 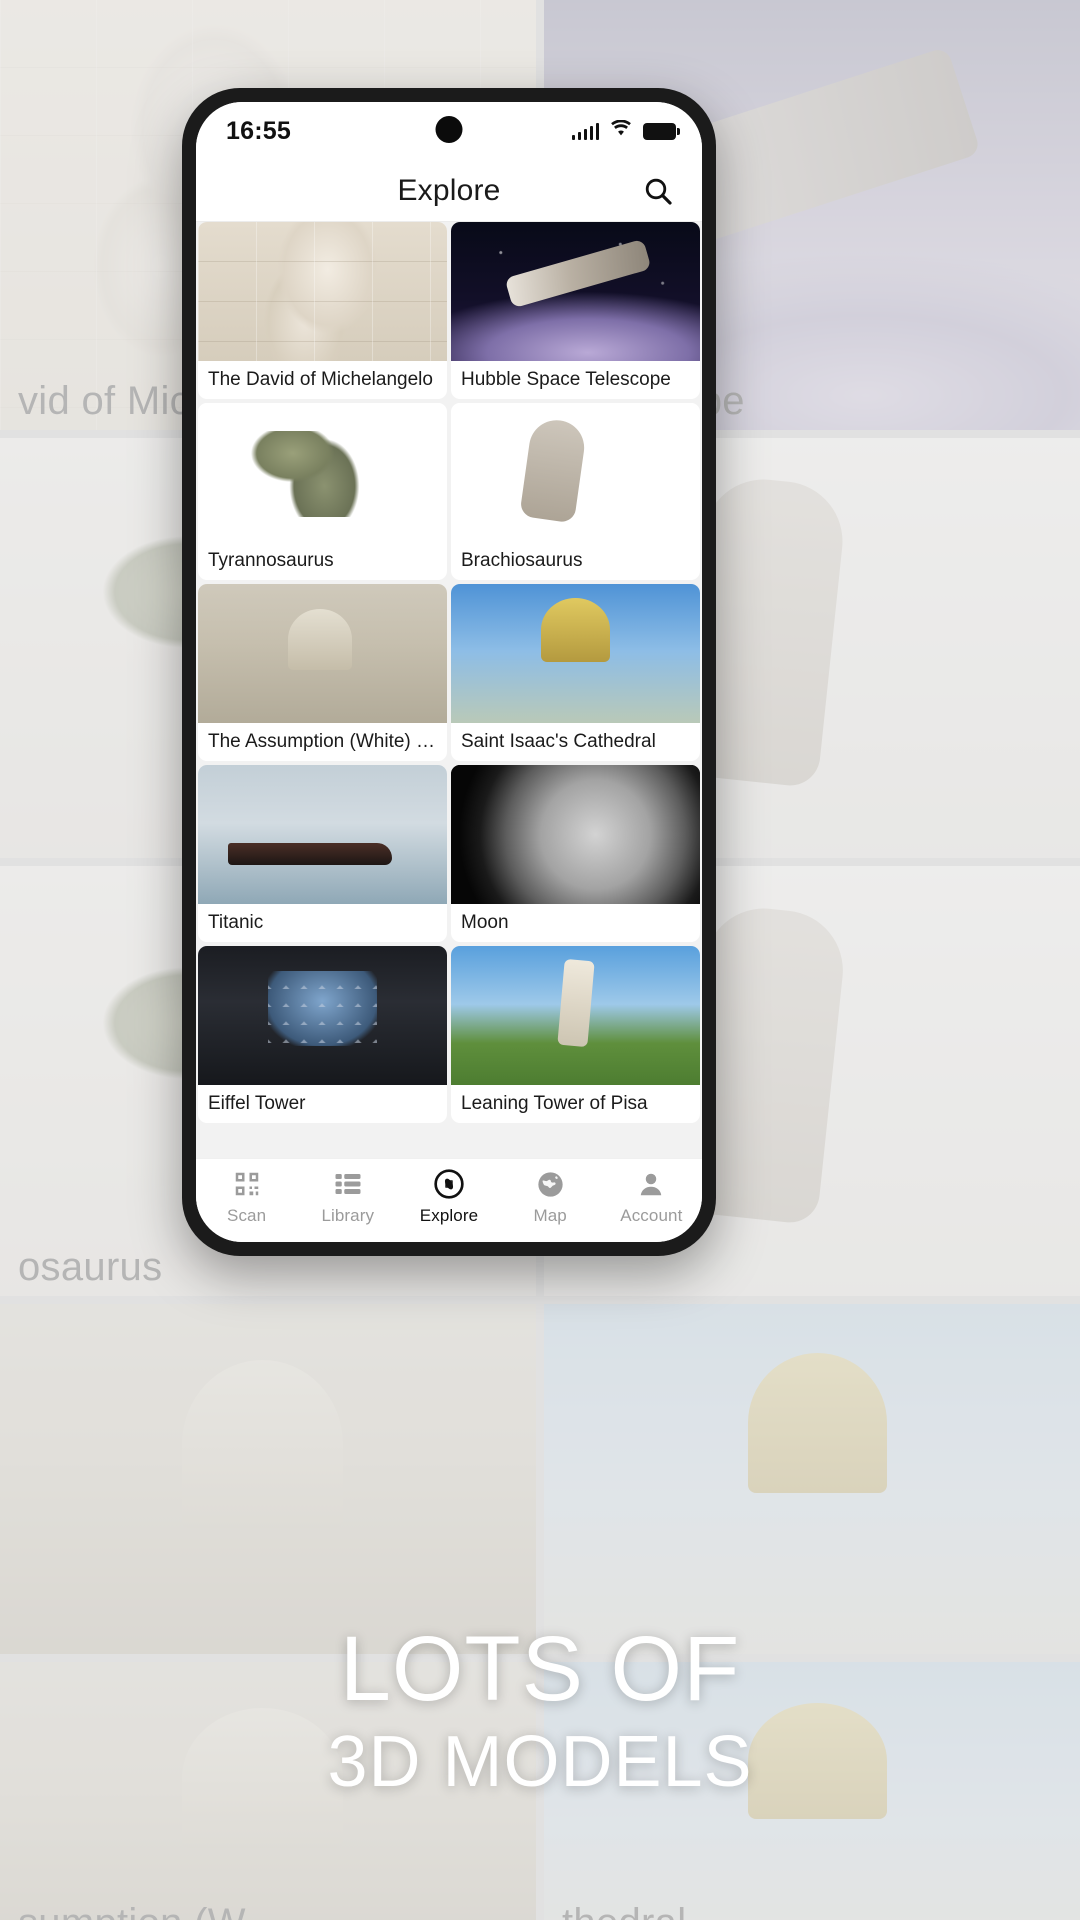 I want to click on model-title: Brachiosaurus, so click(x=575, y=561).